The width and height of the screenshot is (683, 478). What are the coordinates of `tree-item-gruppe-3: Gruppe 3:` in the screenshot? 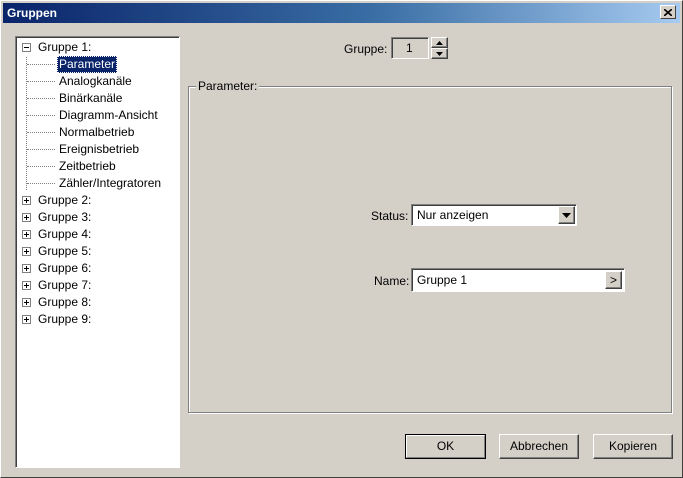 It's located at (96, 217).